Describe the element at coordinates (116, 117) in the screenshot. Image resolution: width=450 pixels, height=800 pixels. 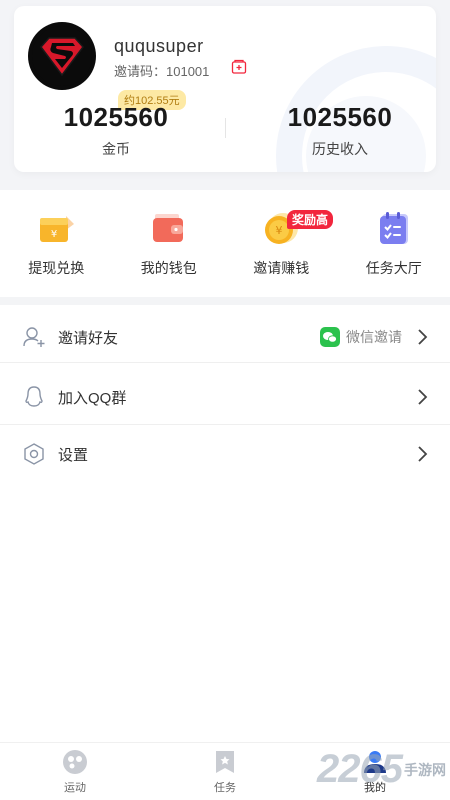
I see `coins-value: 1025560` at that location.